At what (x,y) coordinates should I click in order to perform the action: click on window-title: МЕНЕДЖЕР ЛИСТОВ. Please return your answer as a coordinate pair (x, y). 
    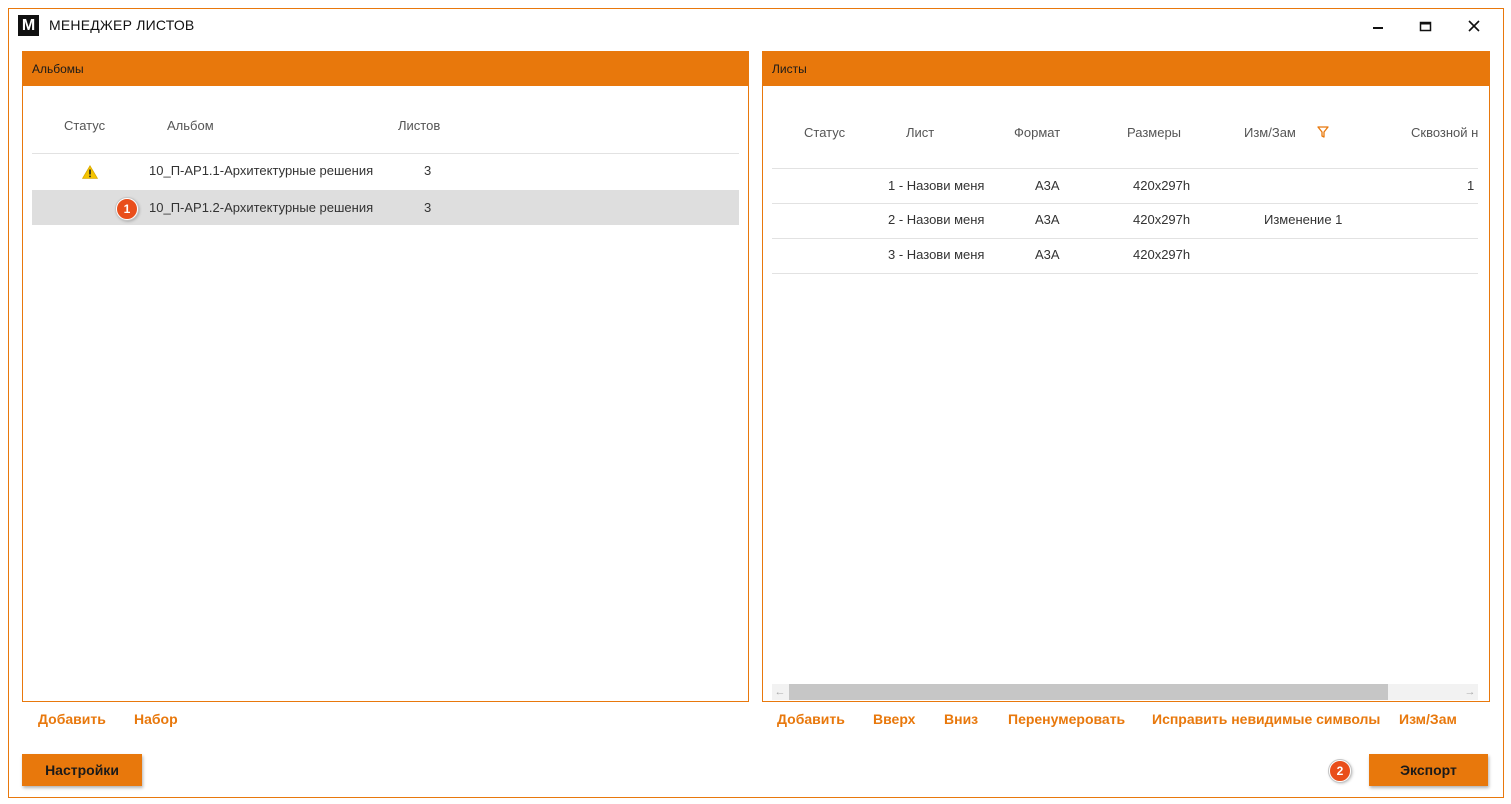
    Looking at the image, I should click on (122, 25).